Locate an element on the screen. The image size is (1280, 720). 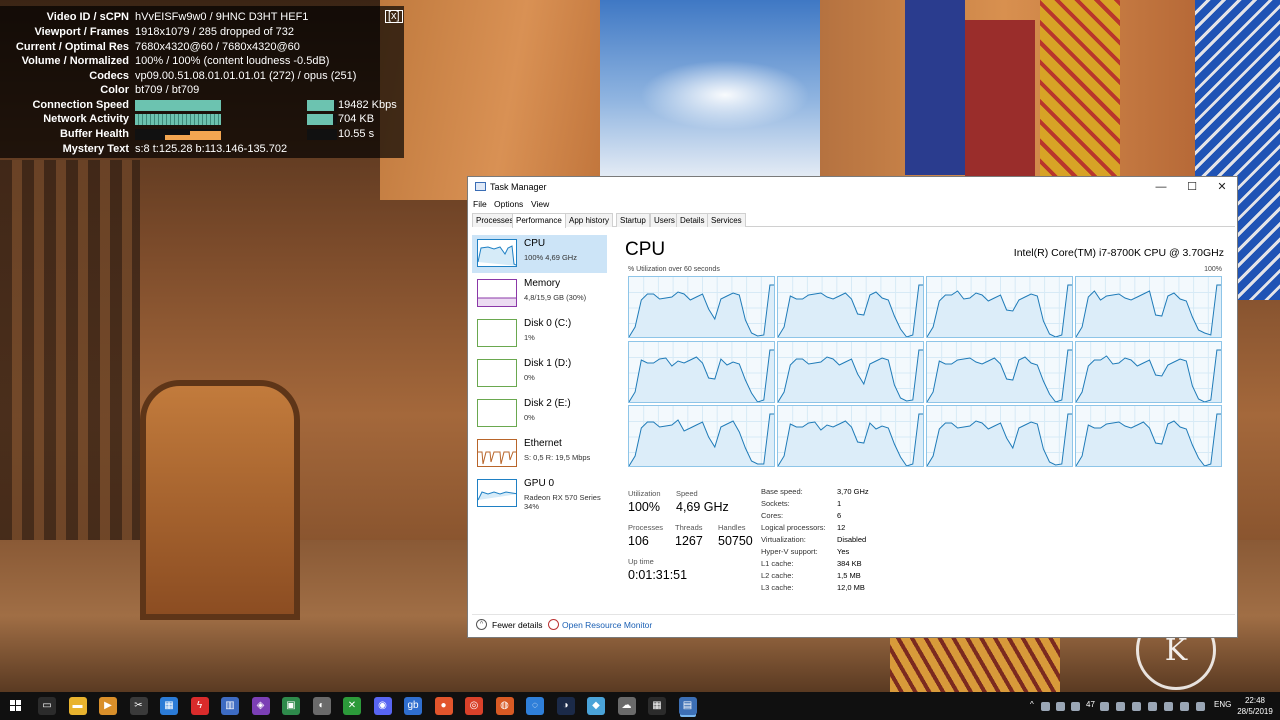
chrome-icon: ◎ is located at coordinates (474, 706).